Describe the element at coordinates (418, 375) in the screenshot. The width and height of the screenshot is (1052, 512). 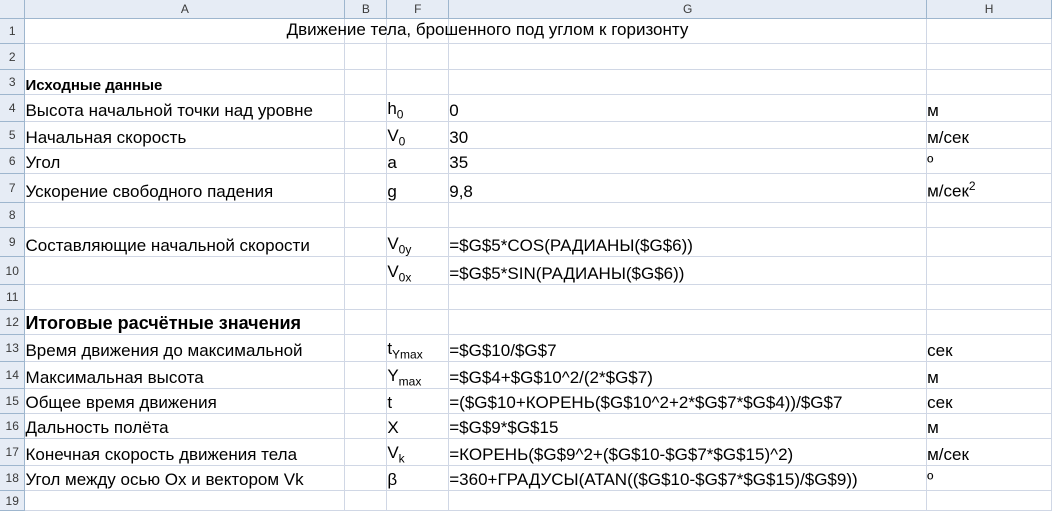
I see `result-symbol-cell: Ymax` at that location.